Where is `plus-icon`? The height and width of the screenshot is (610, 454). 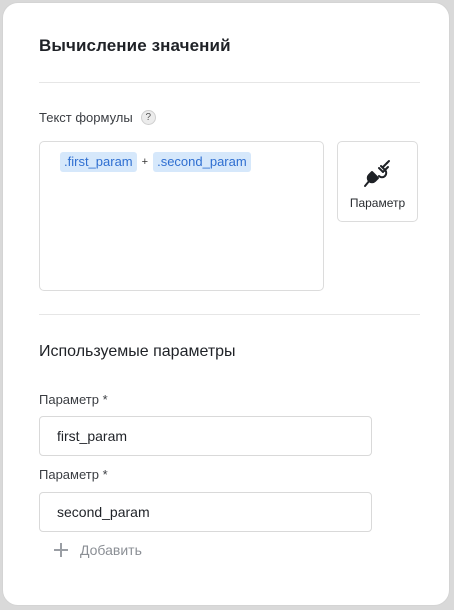
plus-icon is located at coordinates (61, 550).